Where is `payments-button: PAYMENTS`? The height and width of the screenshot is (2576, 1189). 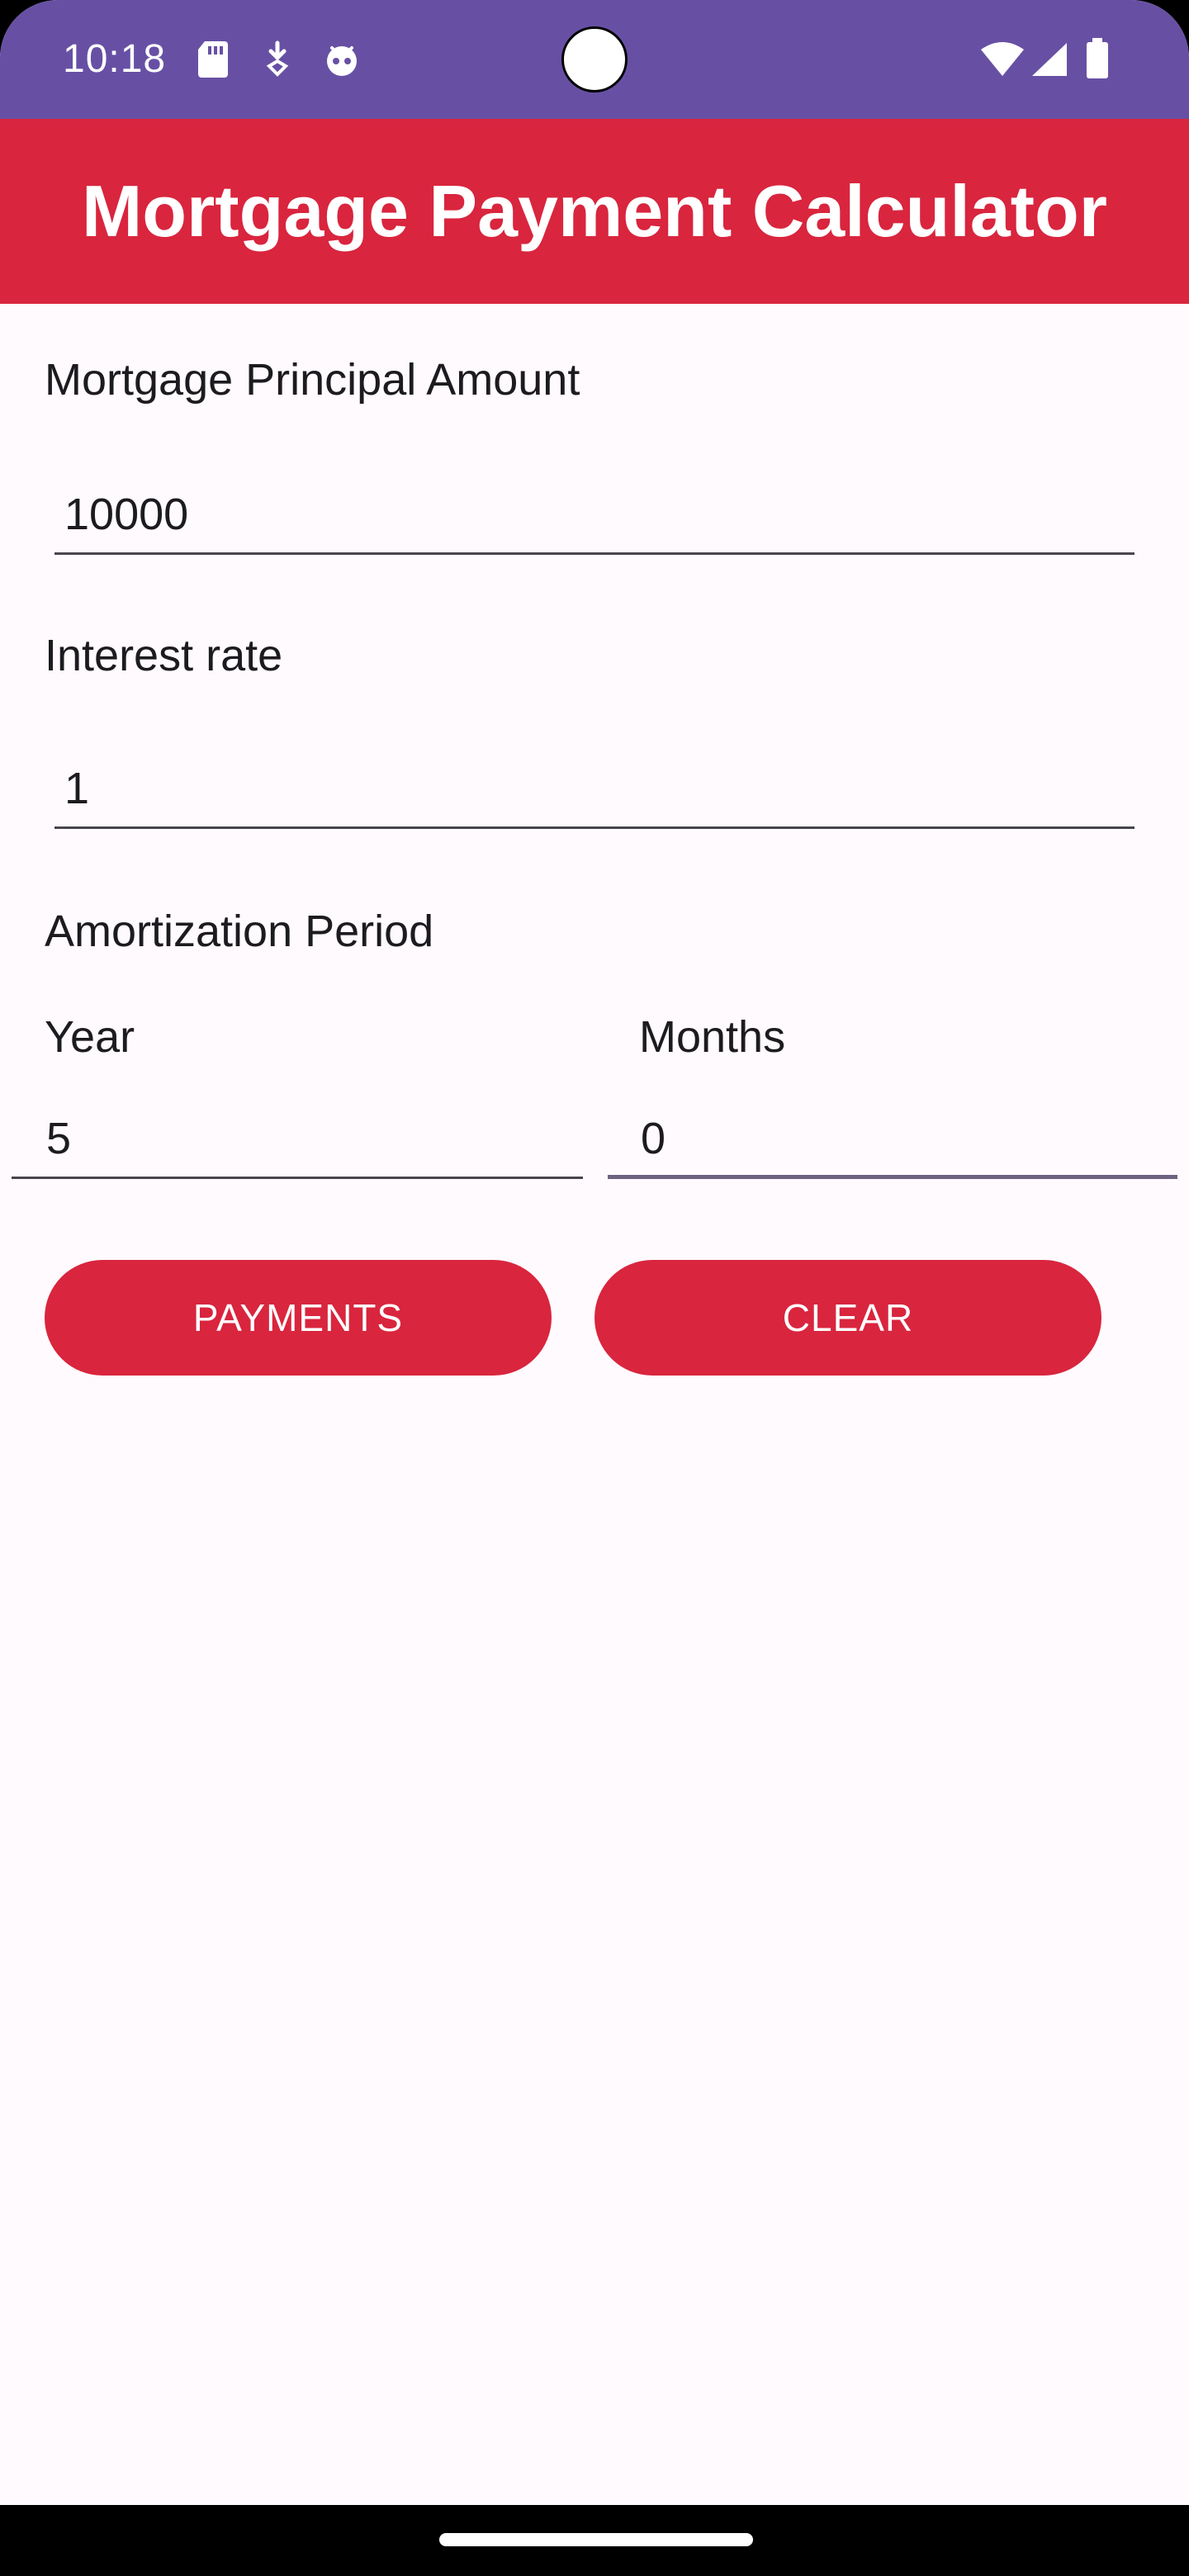 payments-button: PAYMENTS is located at coordinates (298, 1318).